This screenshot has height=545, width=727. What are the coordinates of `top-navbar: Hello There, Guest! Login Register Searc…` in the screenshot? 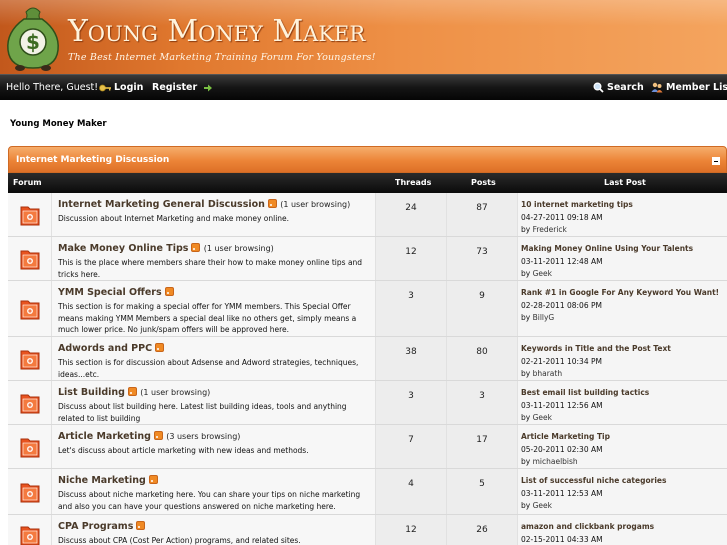 It's located at (363, 87).